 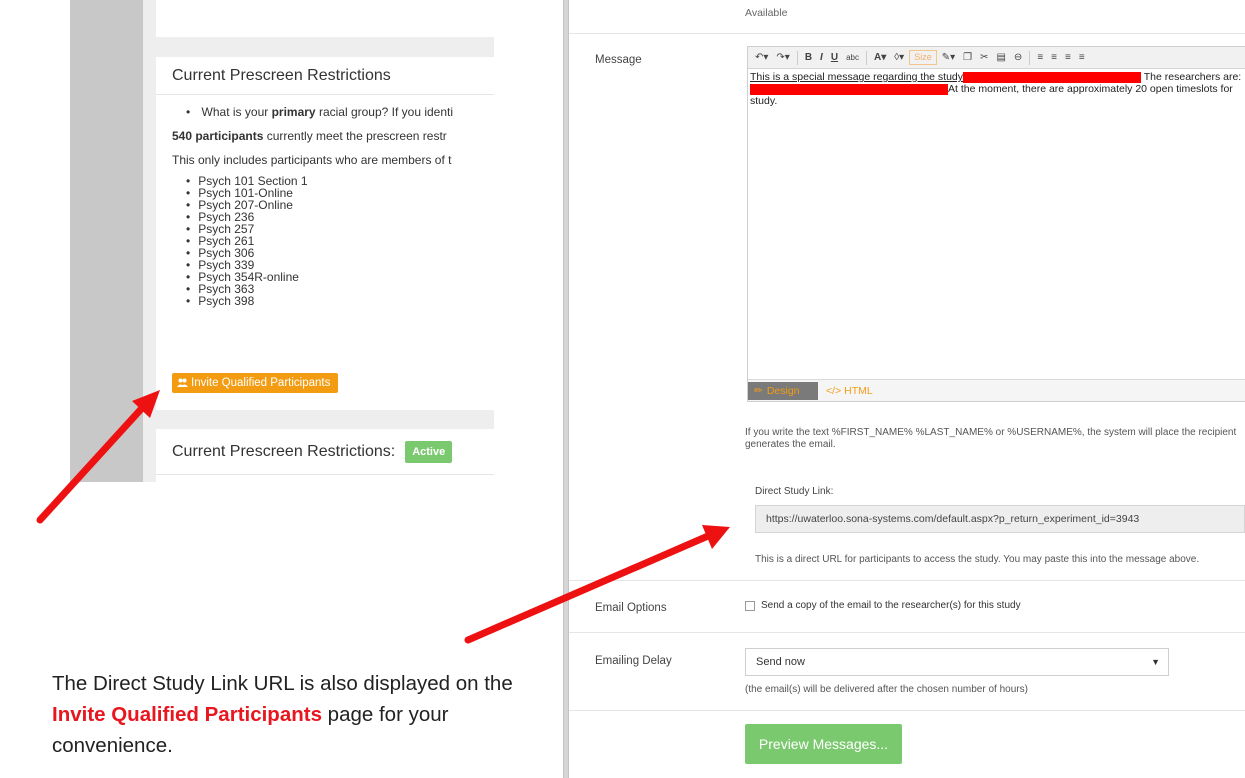 I want to click on redo-icon: ↷▾, so click(x=782, y=57).